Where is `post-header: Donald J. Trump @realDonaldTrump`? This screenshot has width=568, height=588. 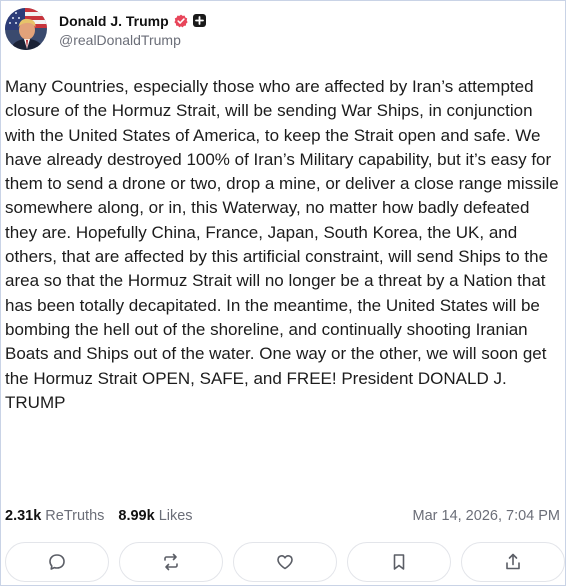
post-header: Donald J. Trump @realDonaldTrump is located at coordinates (105, 29).